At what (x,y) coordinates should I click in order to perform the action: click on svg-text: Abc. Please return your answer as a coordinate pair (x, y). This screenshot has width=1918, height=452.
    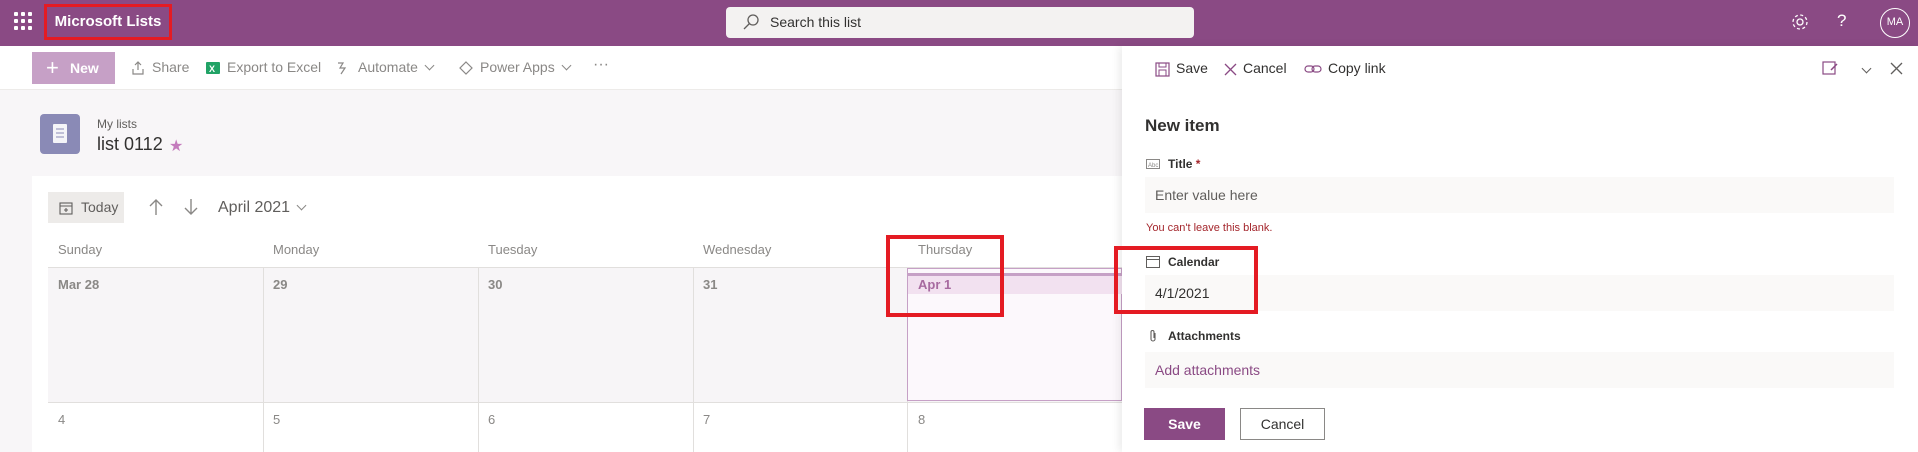
    Looking at the image, I should click on (1153, 166).